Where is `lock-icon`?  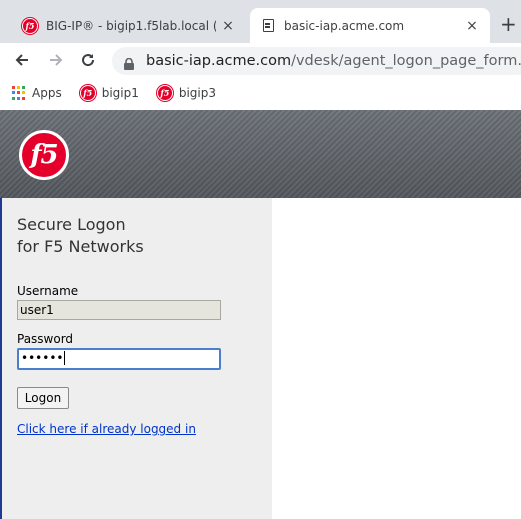 lock-icon is located at coordinates (129, 62).